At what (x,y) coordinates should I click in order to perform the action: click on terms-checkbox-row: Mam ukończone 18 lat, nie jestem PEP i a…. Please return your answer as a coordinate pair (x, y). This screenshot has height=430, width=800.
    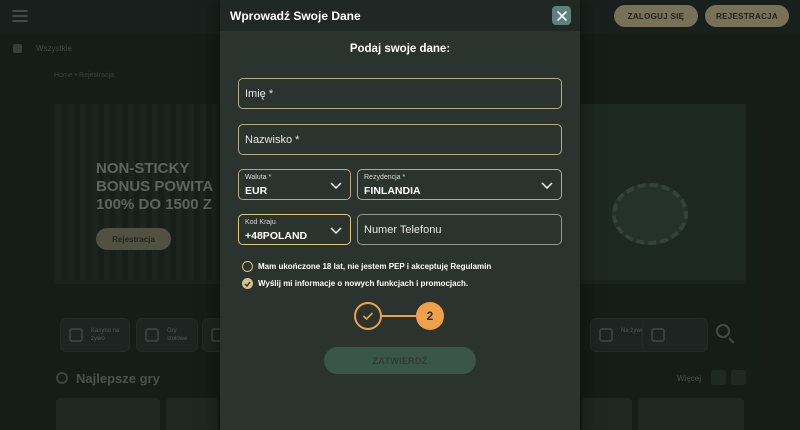
    Looking at the image, I should click on (366, 266).